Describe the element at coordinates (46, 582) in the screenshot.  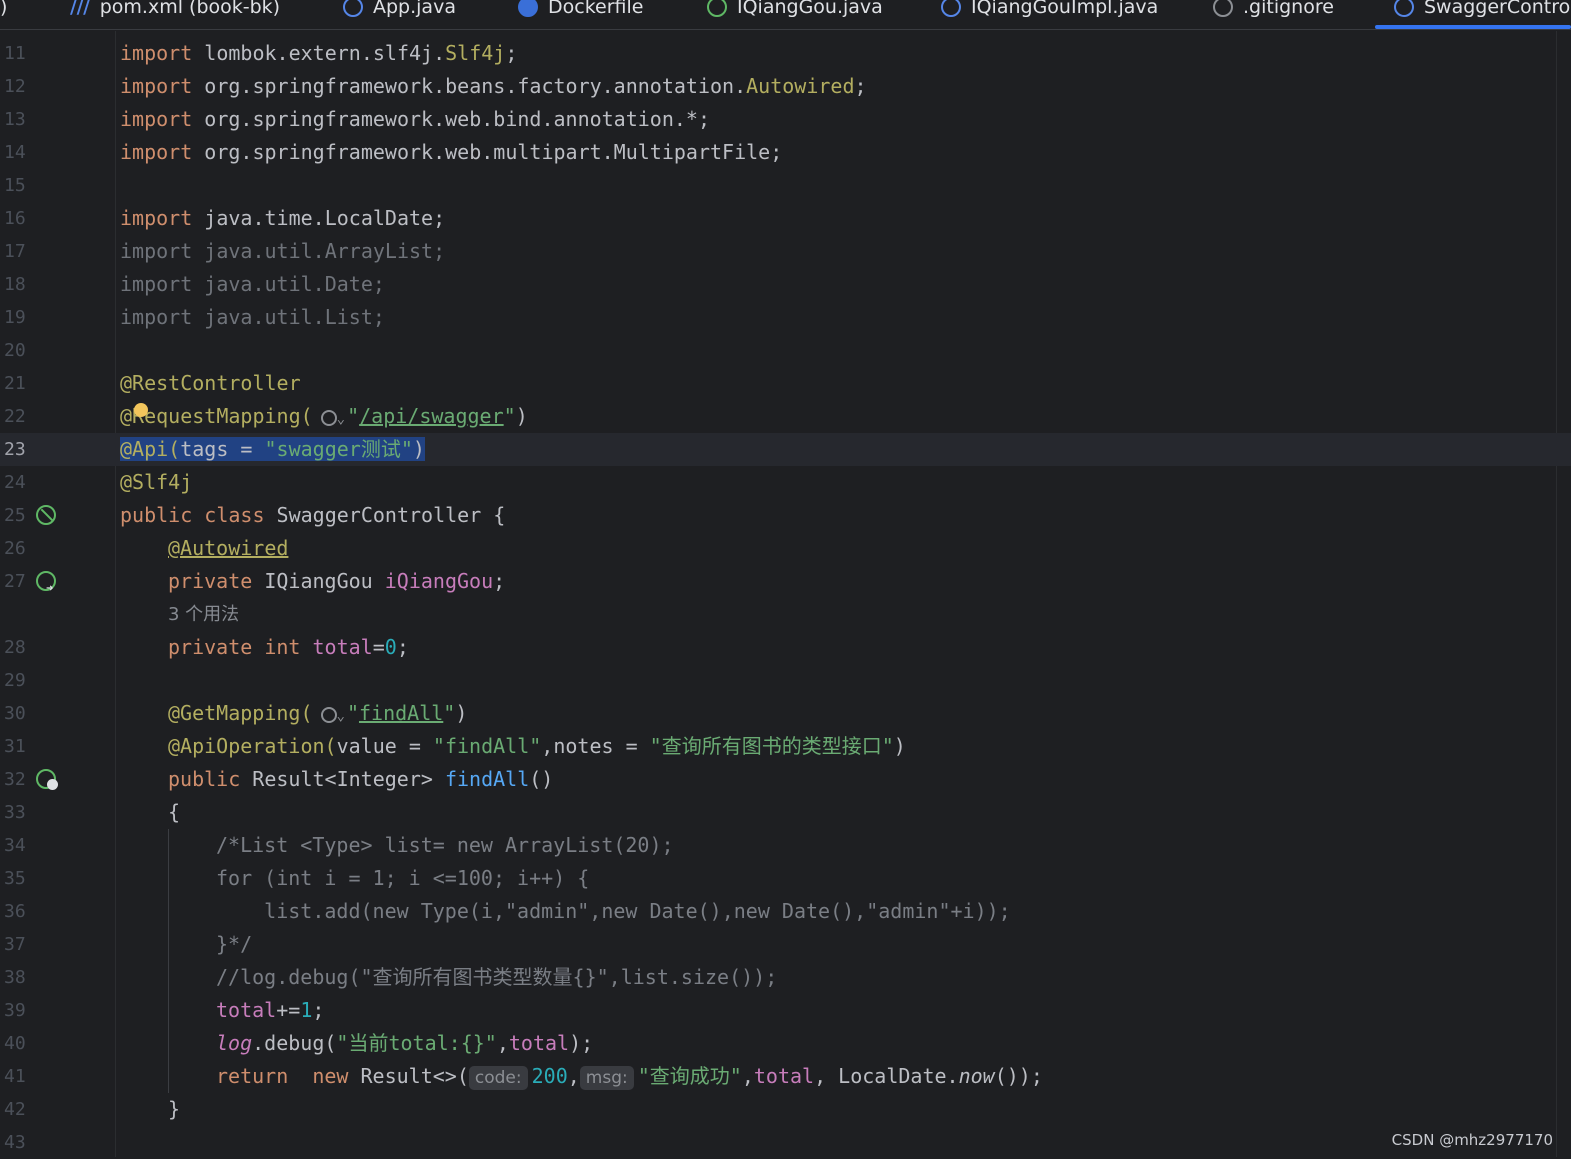
I see `autowired-navigate-icon: ➜` at that location.